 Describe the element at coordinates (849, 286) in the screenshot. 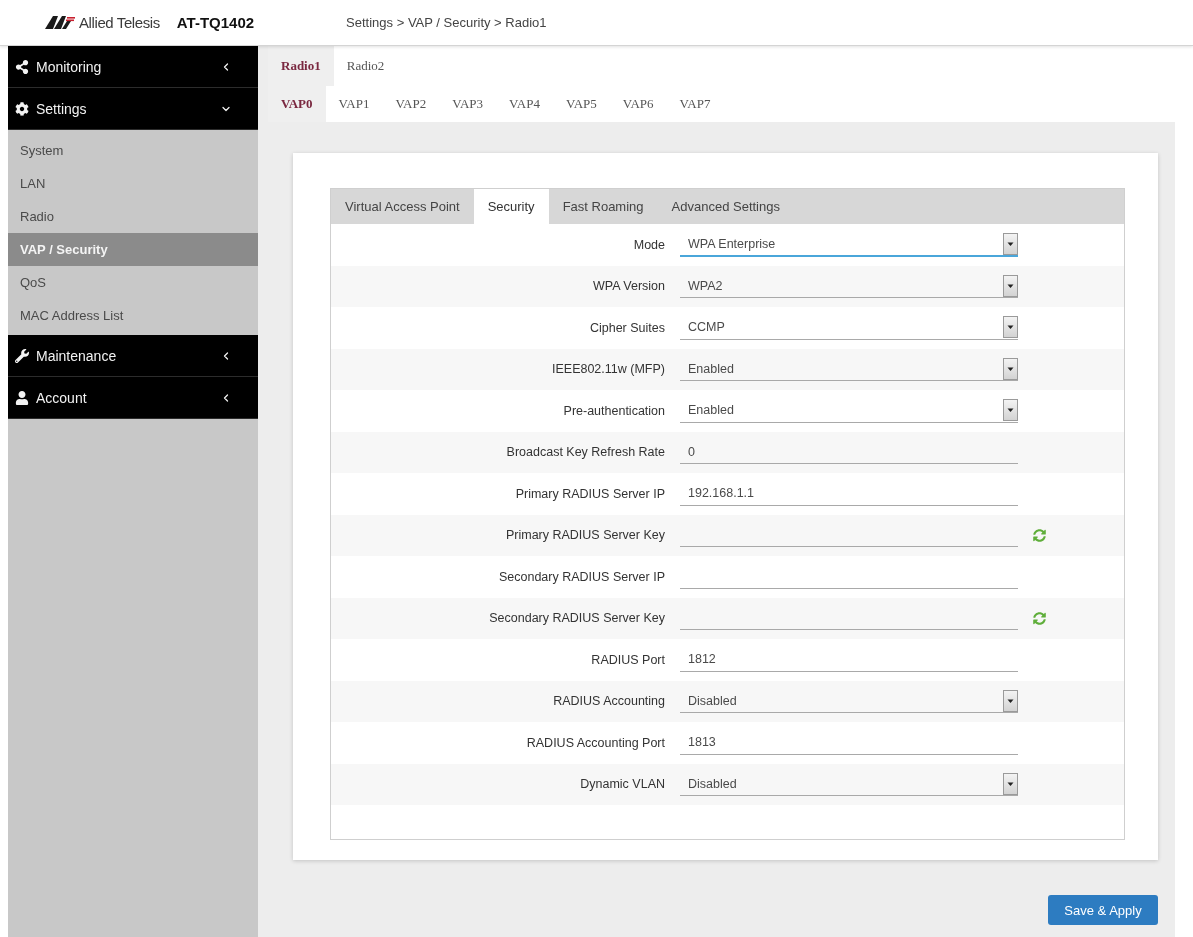

I see `select-field: WPA2` at that location.